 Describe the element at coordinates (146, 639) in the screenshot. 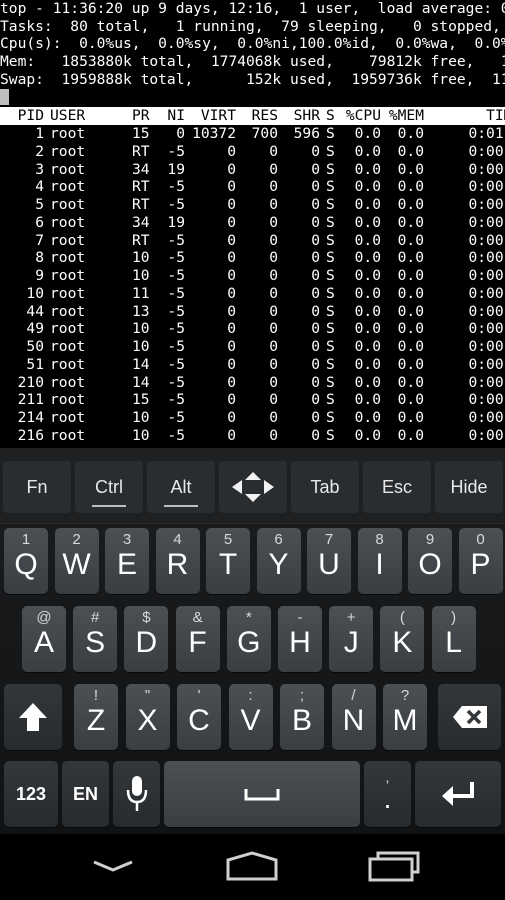

I see `key-d: $ D` at that location.